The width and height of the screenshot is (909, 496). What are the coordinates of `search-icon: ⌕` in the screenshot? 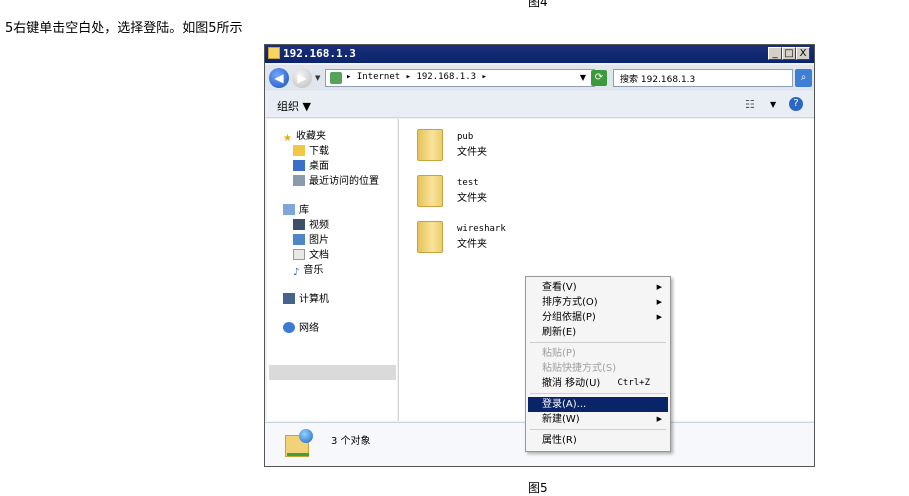 It's located at (803, 78).